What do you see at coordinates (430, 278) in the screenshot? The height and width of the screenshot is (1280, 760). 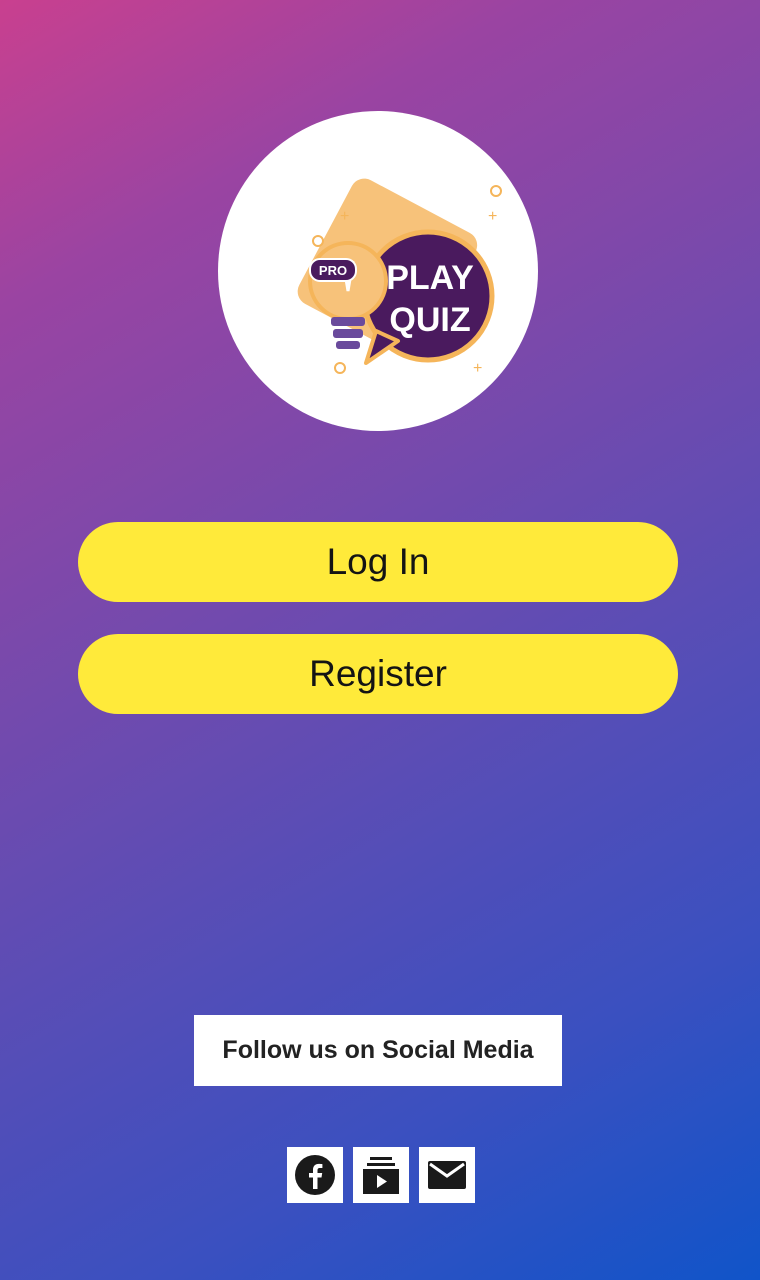 I see `logo-text-play: PLAY` at bounding box center [430, 278].